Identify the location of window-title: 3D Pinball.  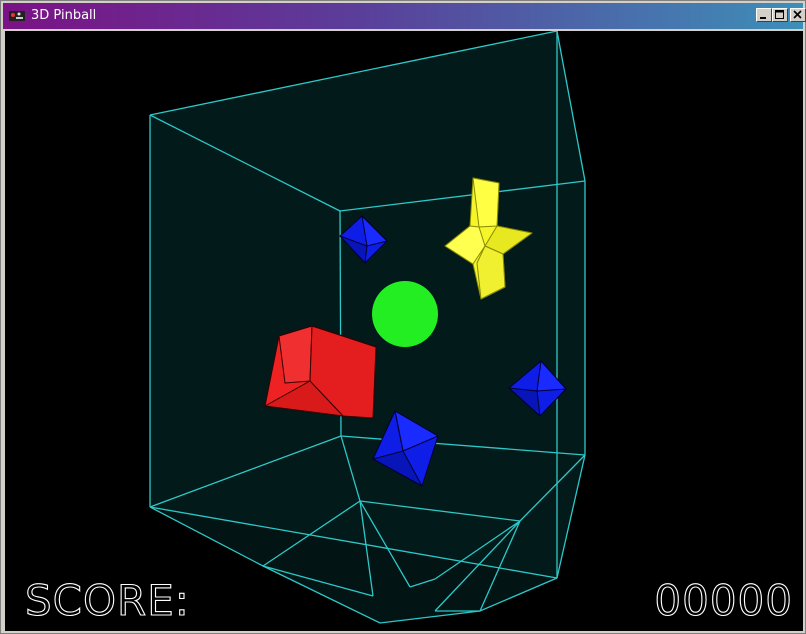
(64, 15).